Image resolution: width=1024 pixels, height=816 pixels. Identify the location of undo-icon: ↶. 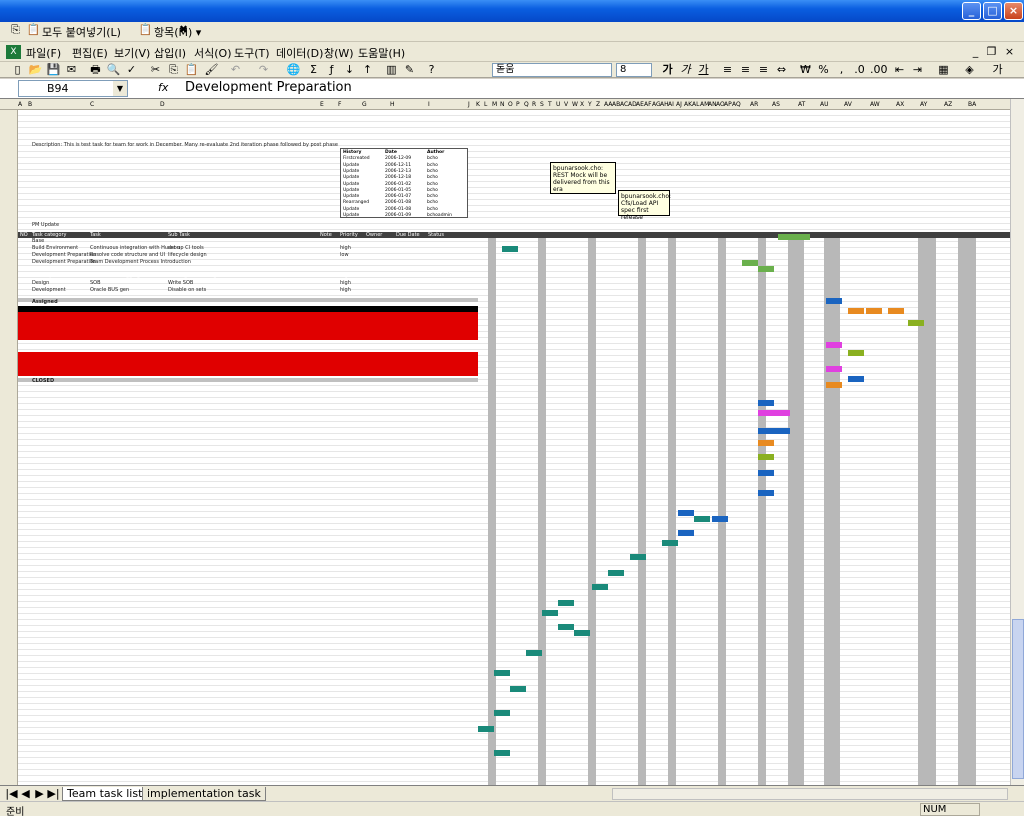
(235, 70).